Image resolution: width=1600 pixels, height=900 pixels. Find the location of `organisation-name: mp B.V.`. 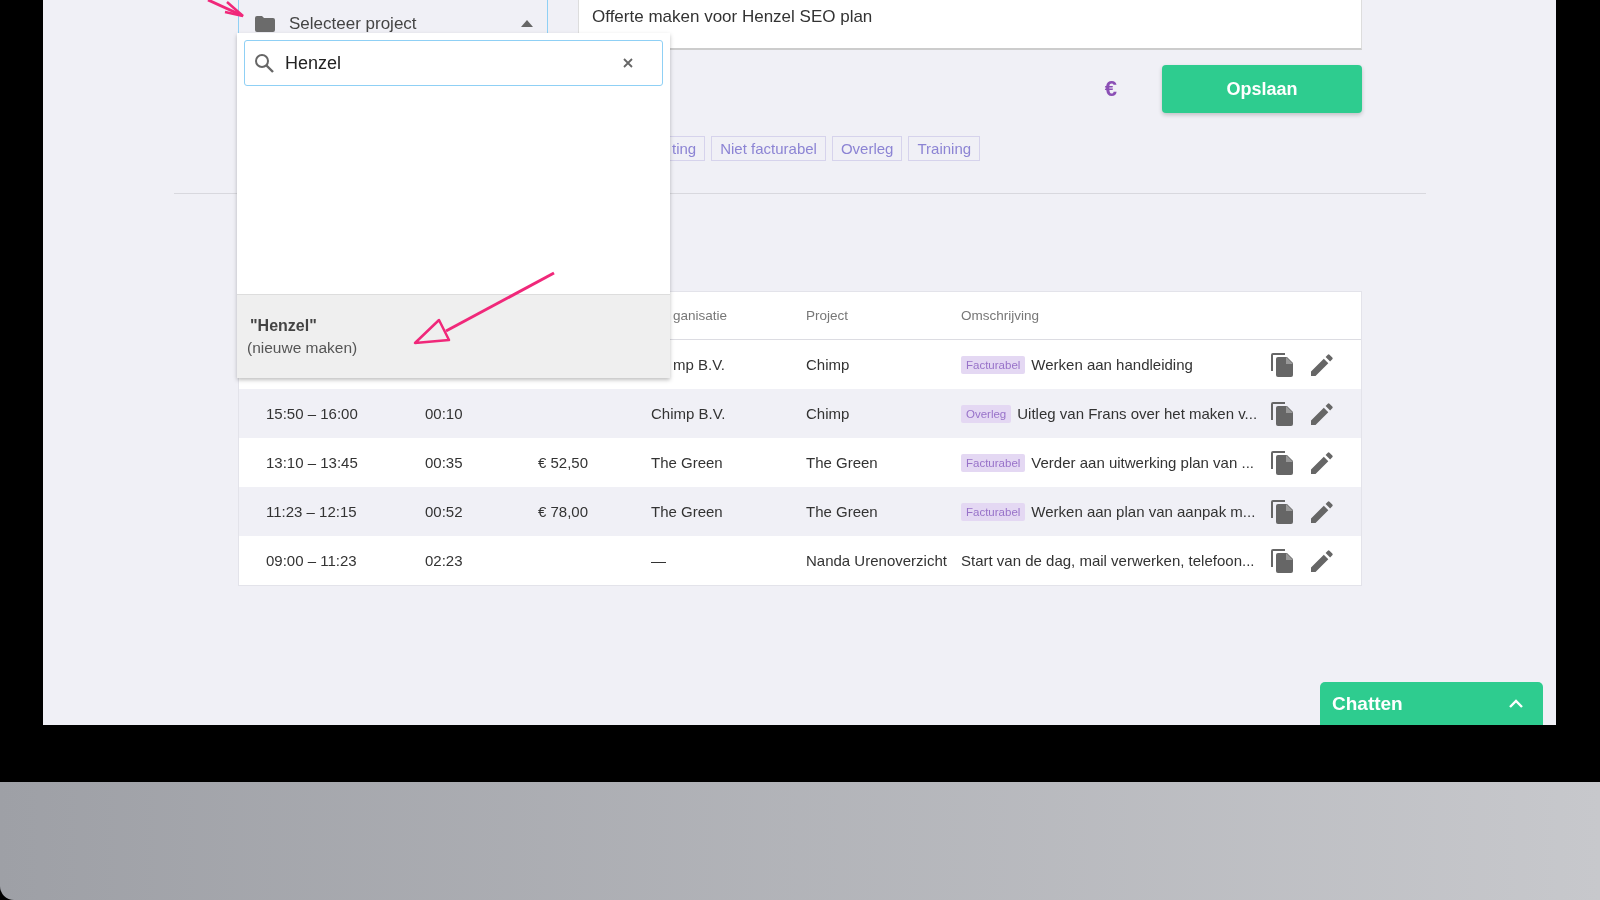

organisation-name: mp B.V. is located at coordinates (699, 364).